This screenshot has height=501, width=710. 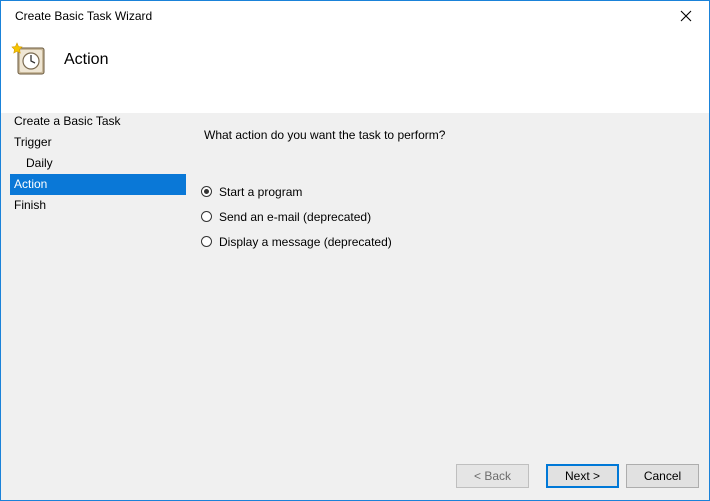 I want to click on option-start-program: Start a program, so click(x=296, y=191).